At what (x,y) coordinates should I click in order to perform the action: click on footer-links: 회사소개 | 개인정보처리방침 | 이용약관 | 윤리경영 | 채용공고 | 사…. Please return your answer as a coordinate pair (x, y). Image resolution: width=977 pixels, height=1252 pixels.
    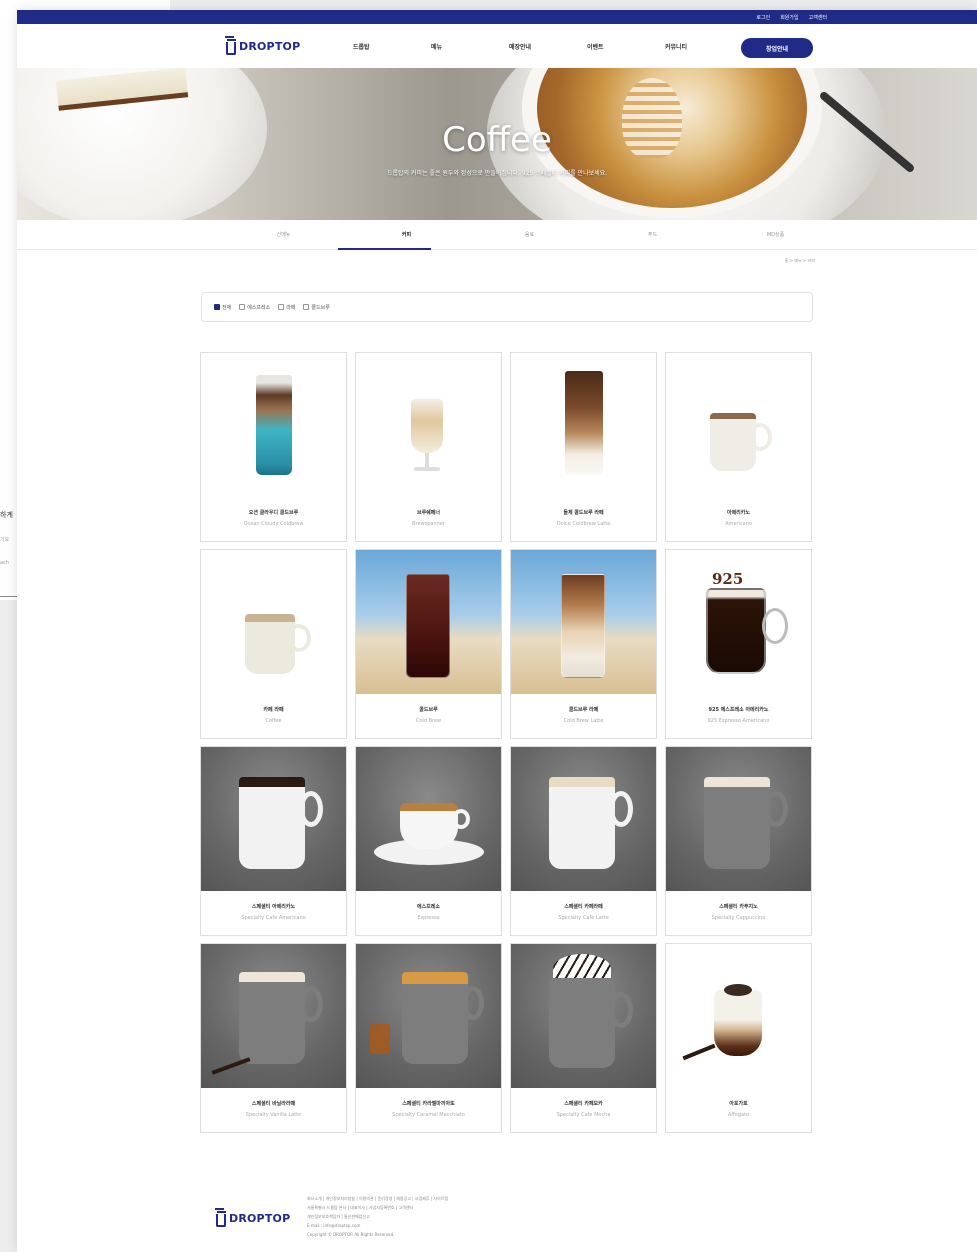
    Looking at the image, I should click on (377, 1198).